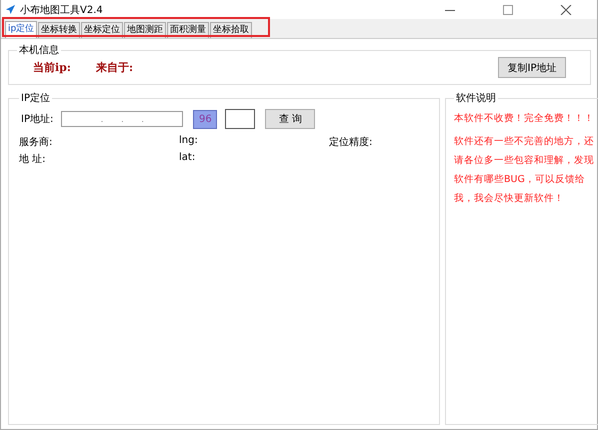  I want to click on captcha-input-field, so click(240, 119).